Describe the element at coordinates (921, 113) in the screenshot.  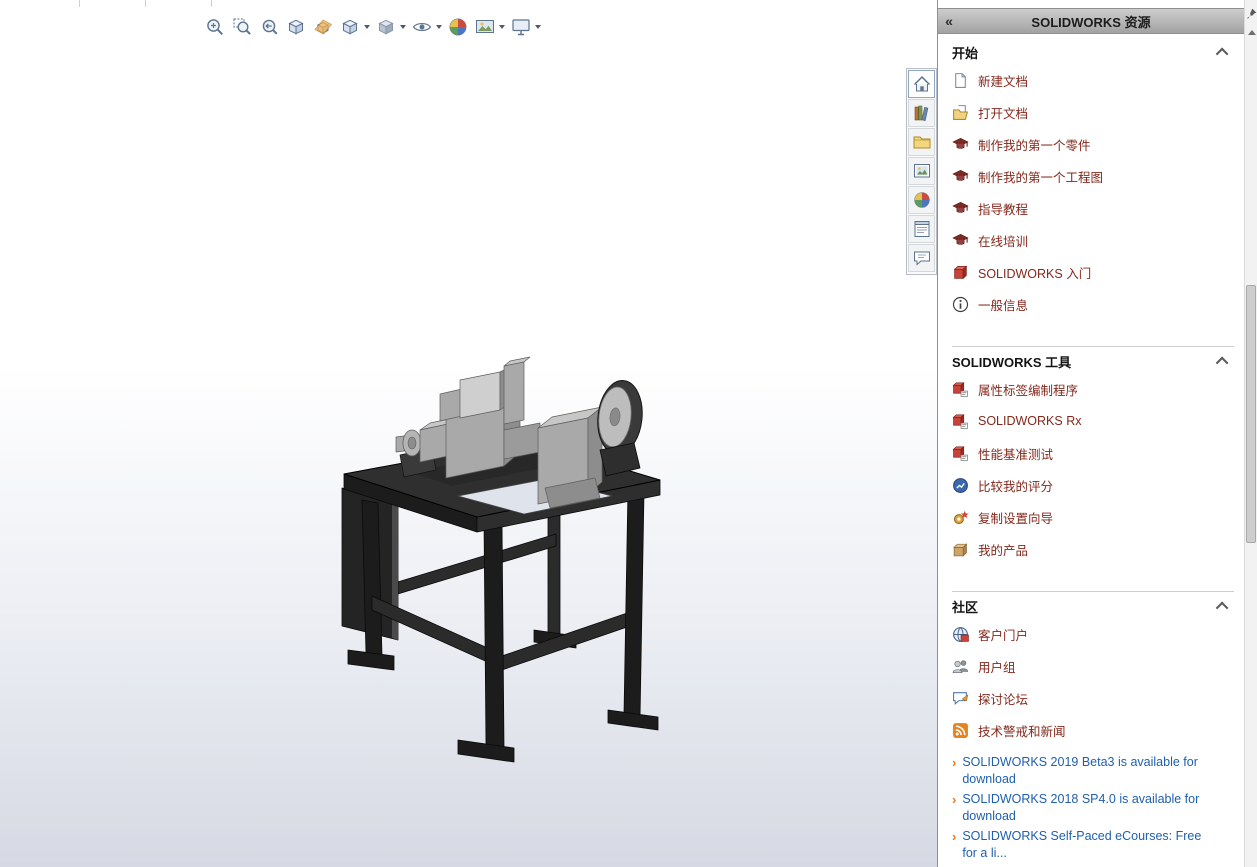
I see `tab-design-library` at that location.